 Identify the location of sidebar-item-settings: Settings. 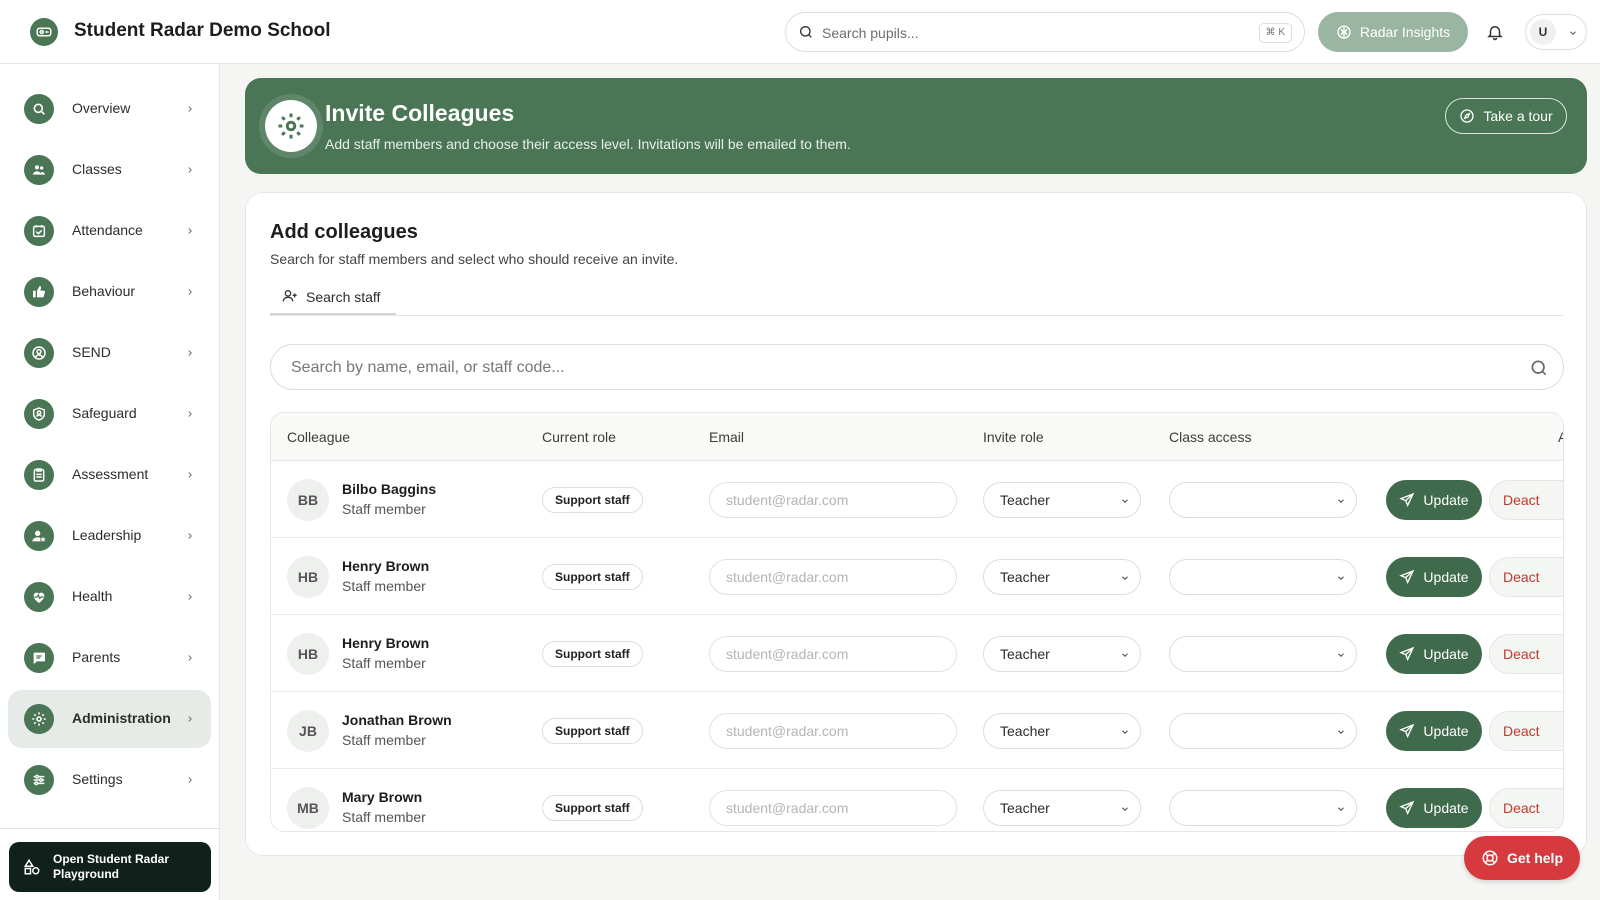
(109, 780).